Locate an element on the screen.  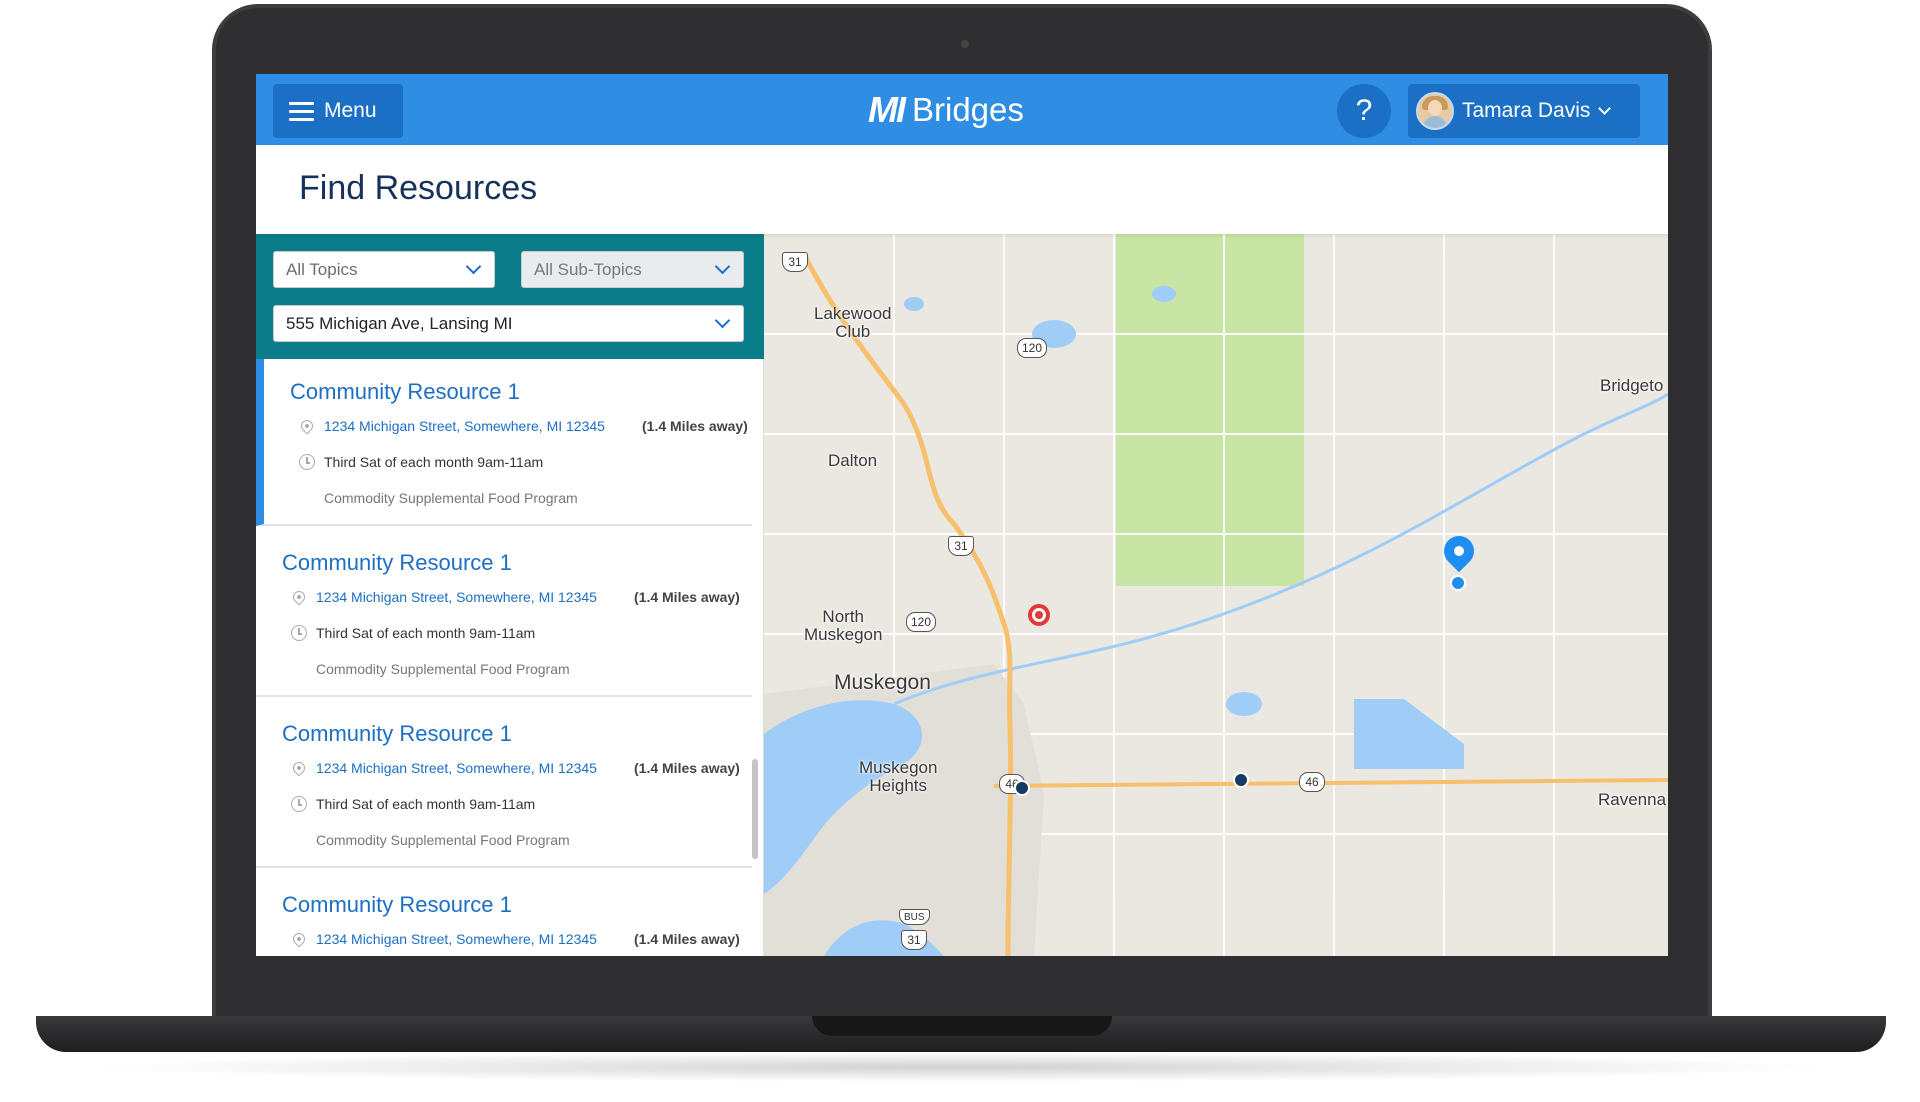
map-label-bridgeton: Bridgeto is located at coordinates (1632, 385).